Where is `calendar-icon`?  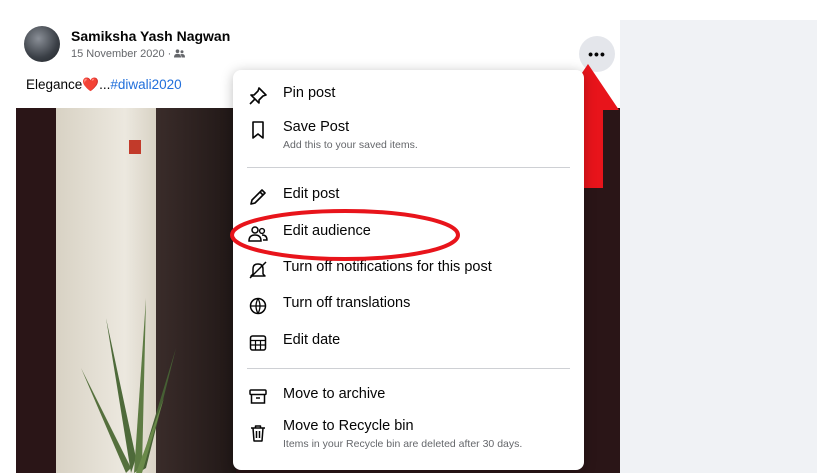 calendar-icon is located at coordinates (258, 343).